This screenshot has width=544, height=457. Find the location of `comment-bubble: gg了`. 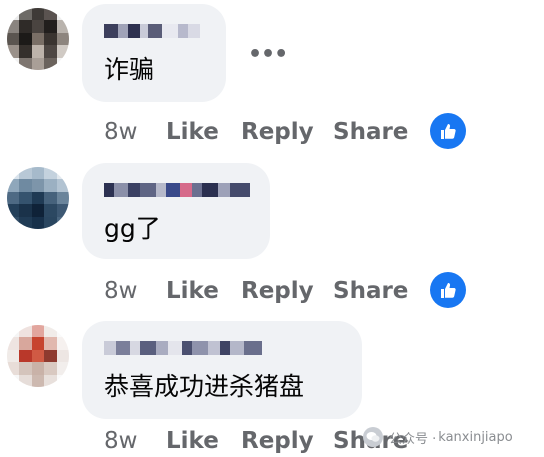

comment-bubble: gg了 is located at coordinates (176, 211).